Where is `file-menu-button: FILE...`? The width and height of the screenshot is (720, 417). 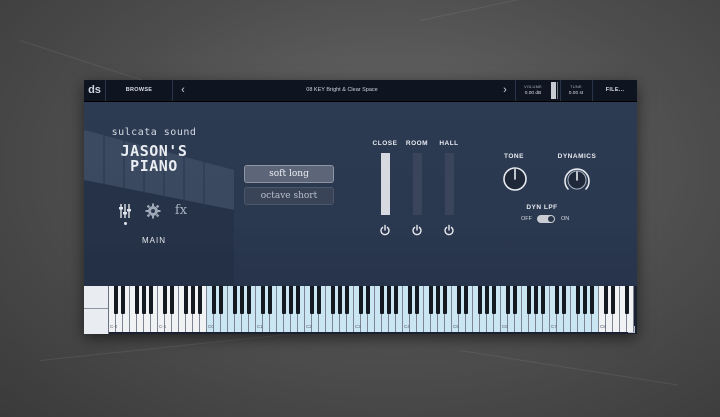
file-menu-button: FILE... is located at coordinates (615, 90).